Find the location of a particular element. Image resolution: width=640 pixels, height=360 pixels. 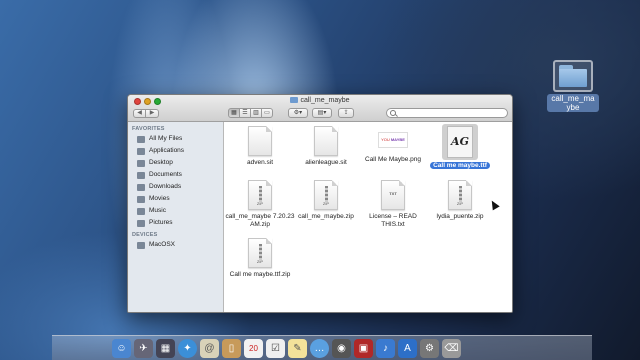

file-item: TXT License – READ THIS.txt is located at coordinates (393, 204).